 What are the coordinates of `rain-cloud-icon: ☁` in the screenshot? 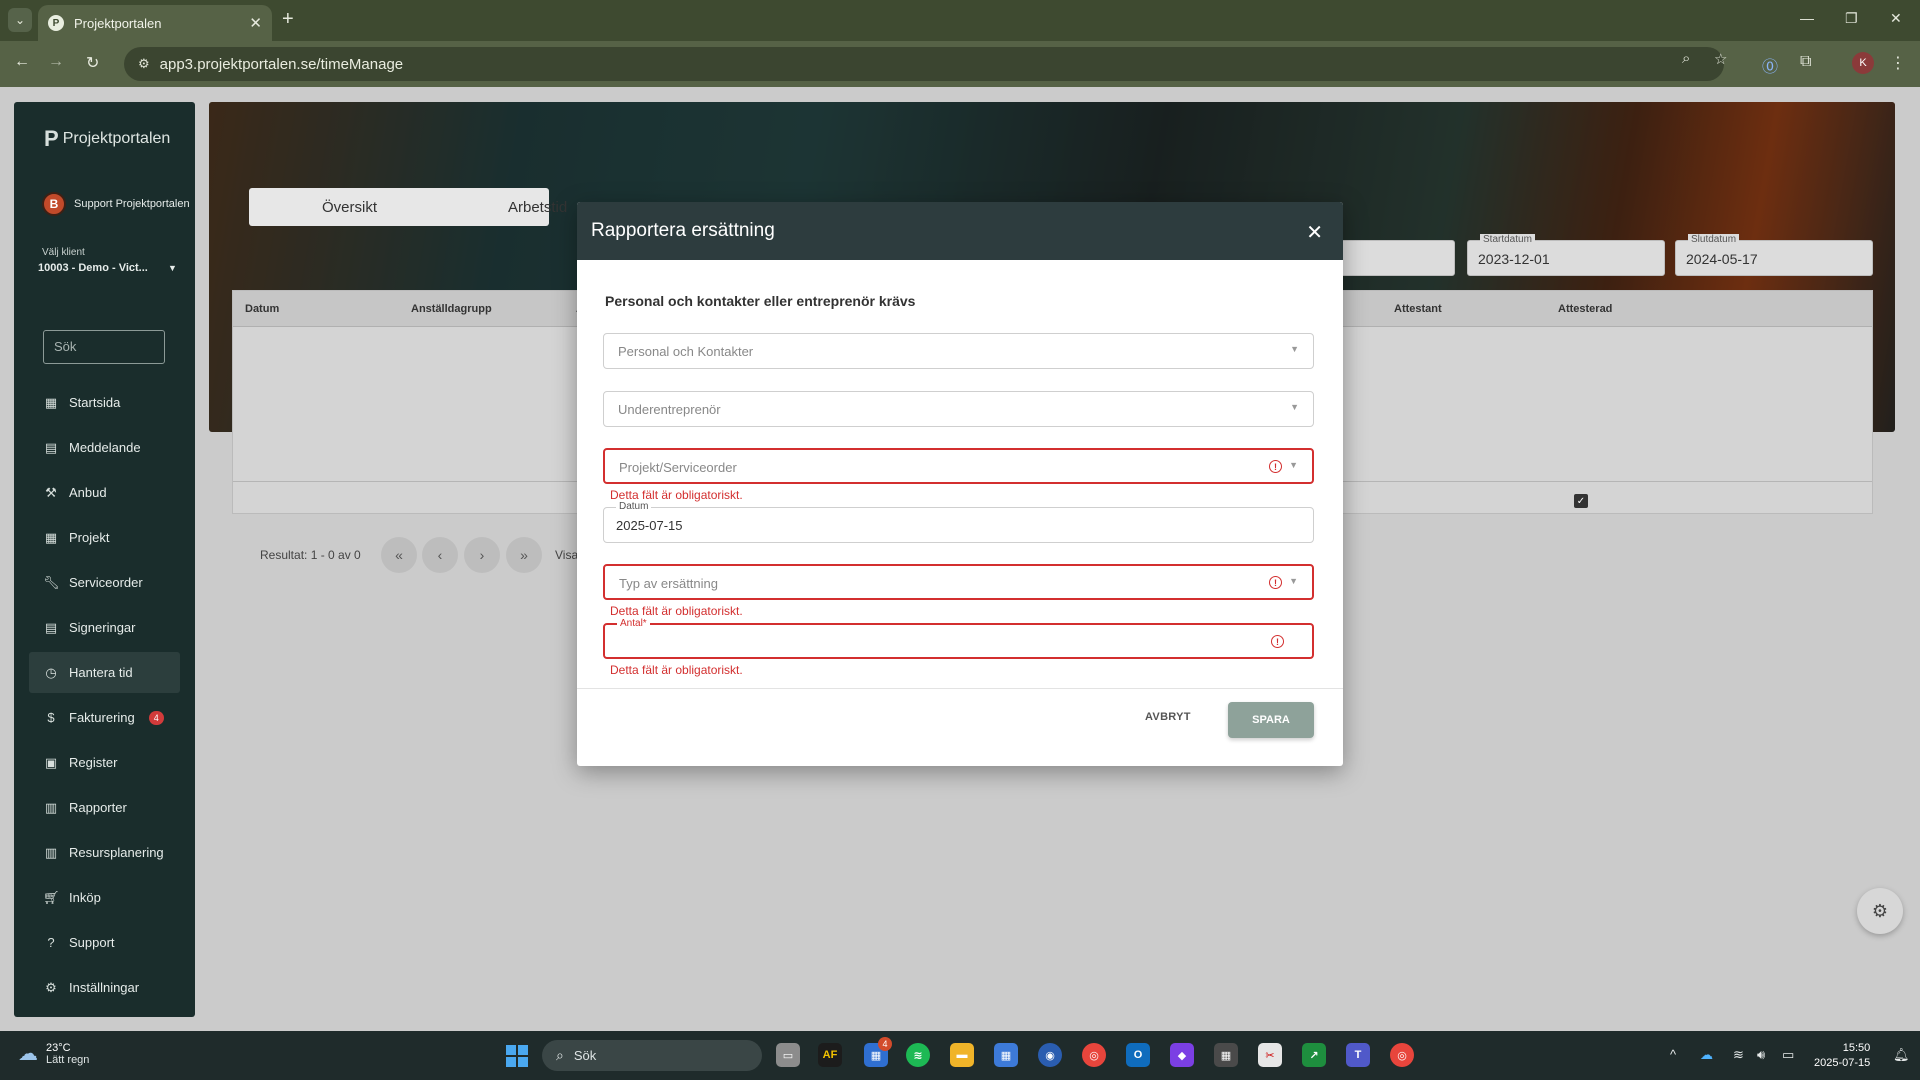 It's located at (28, 1054).